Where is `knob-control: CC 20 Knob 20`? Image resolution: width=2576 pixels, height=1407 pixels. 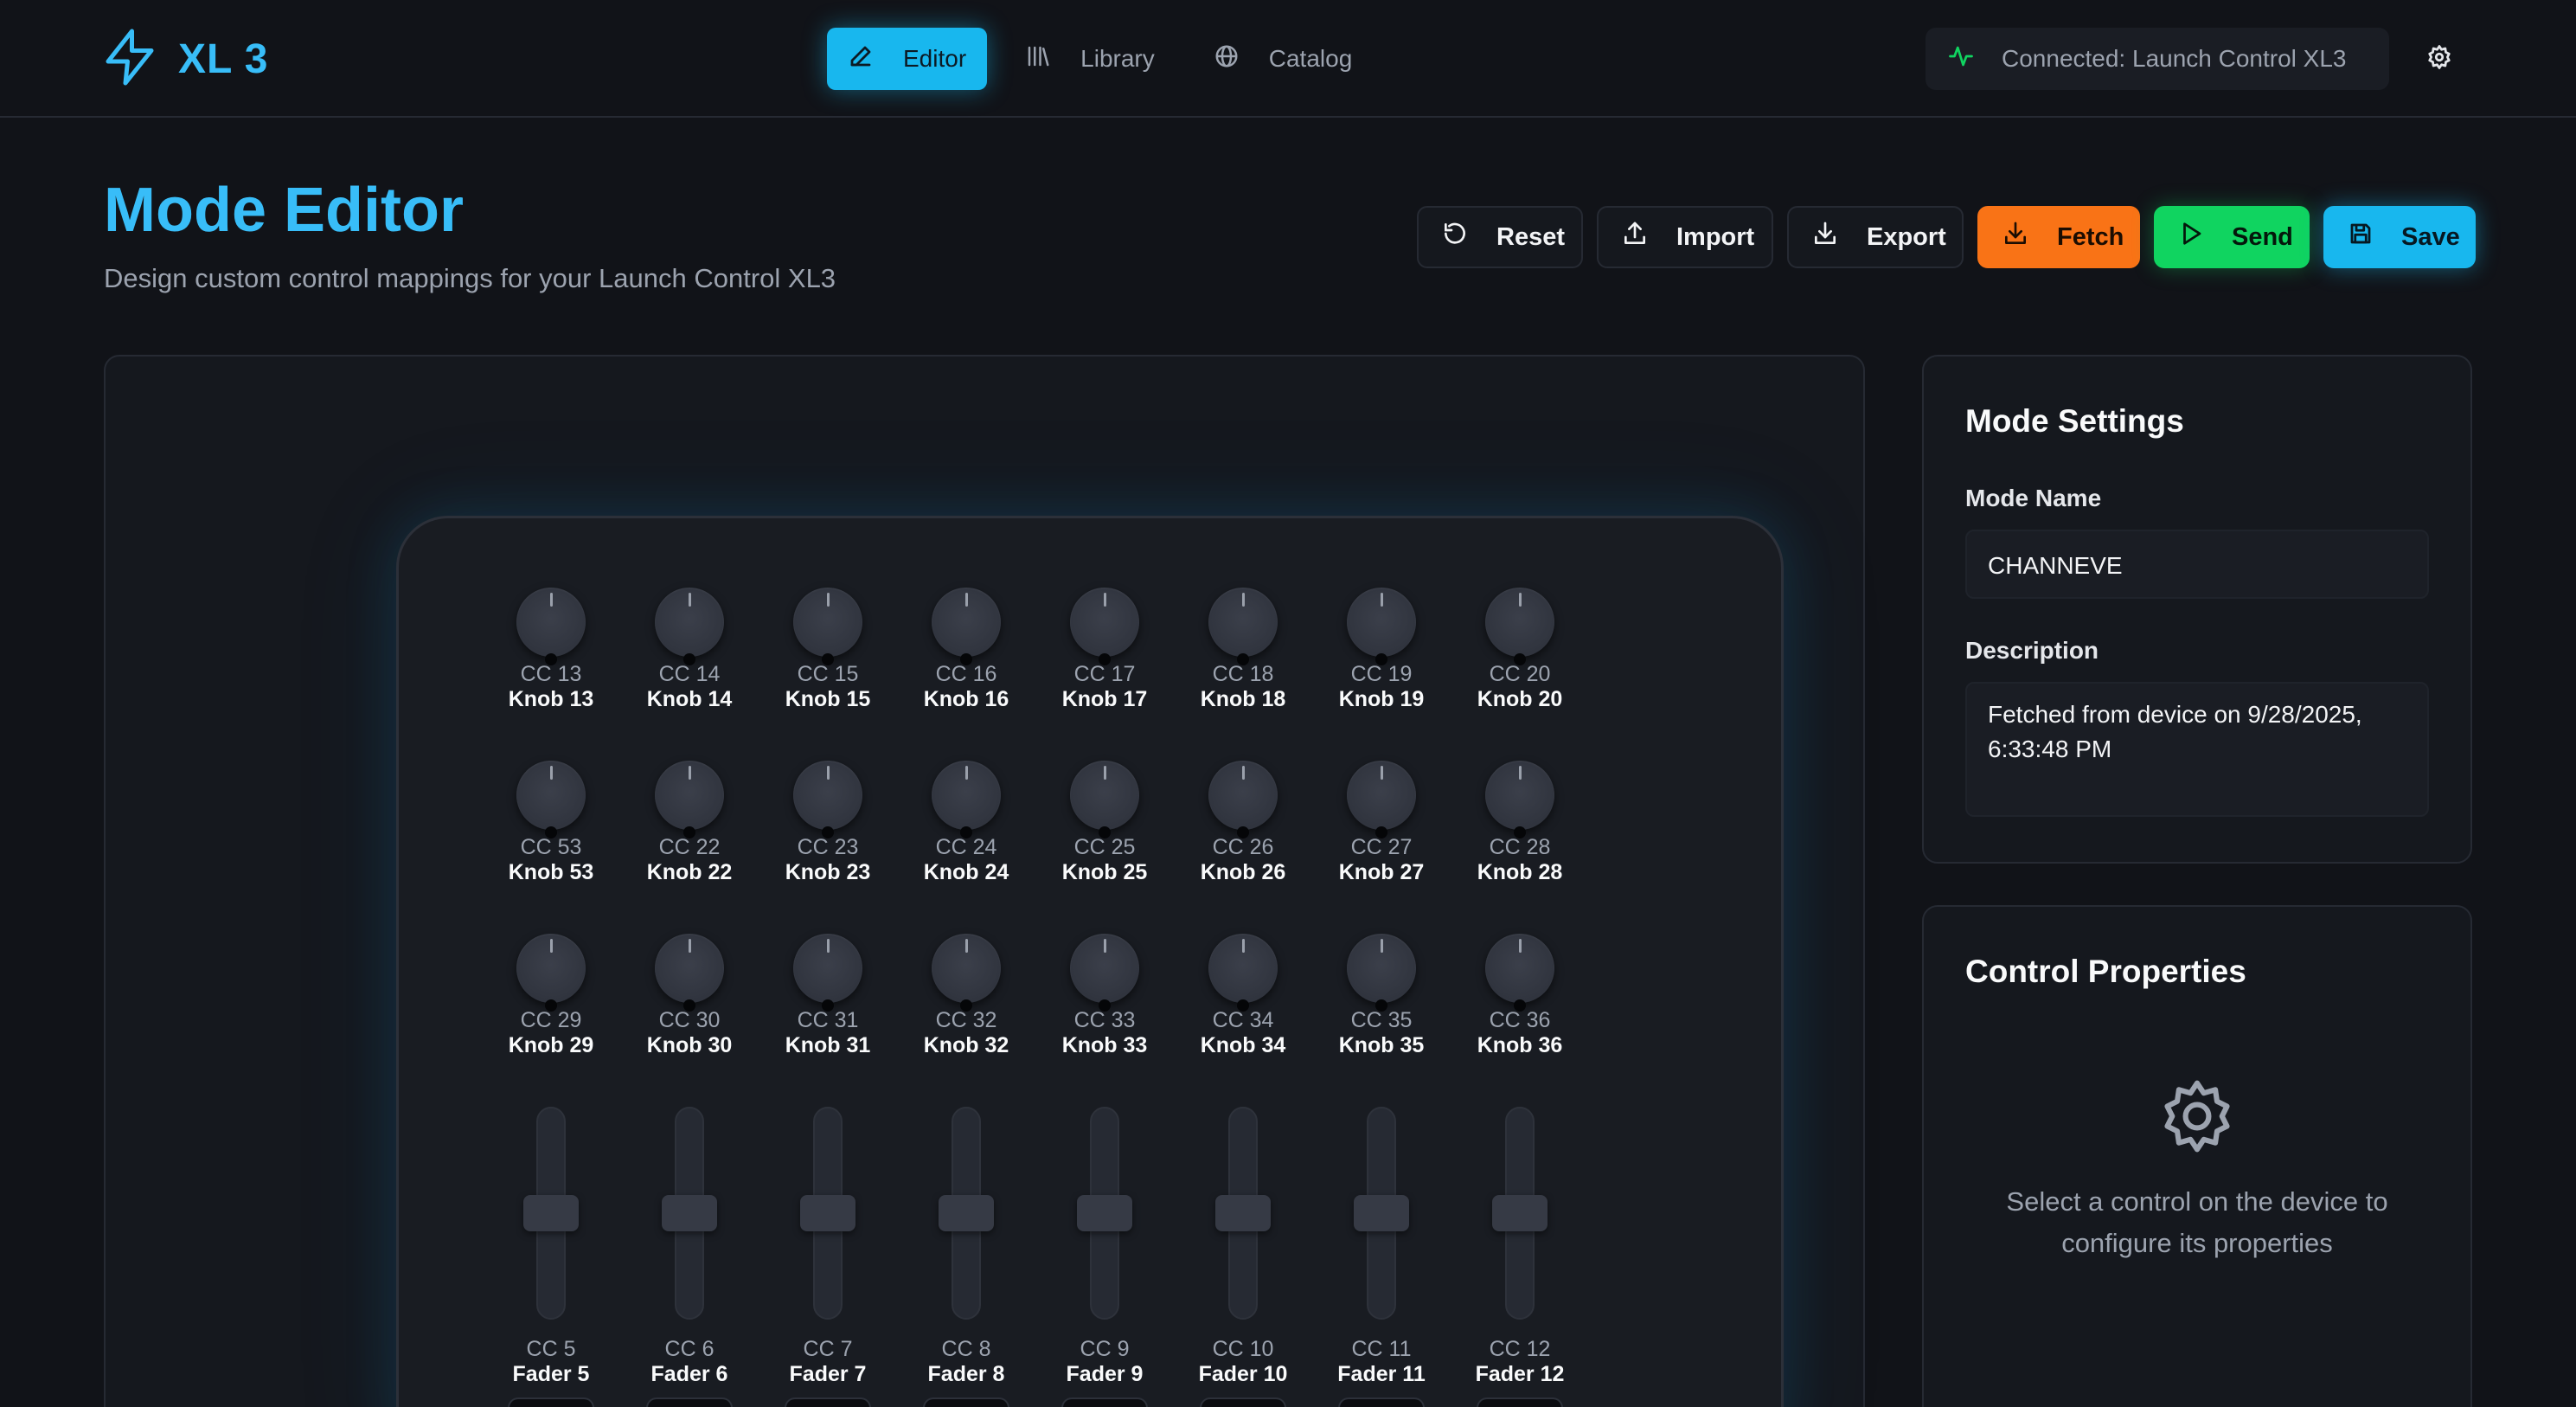 knob-control: CC 20 Knob 20 is located at coordinates (1519, 650).